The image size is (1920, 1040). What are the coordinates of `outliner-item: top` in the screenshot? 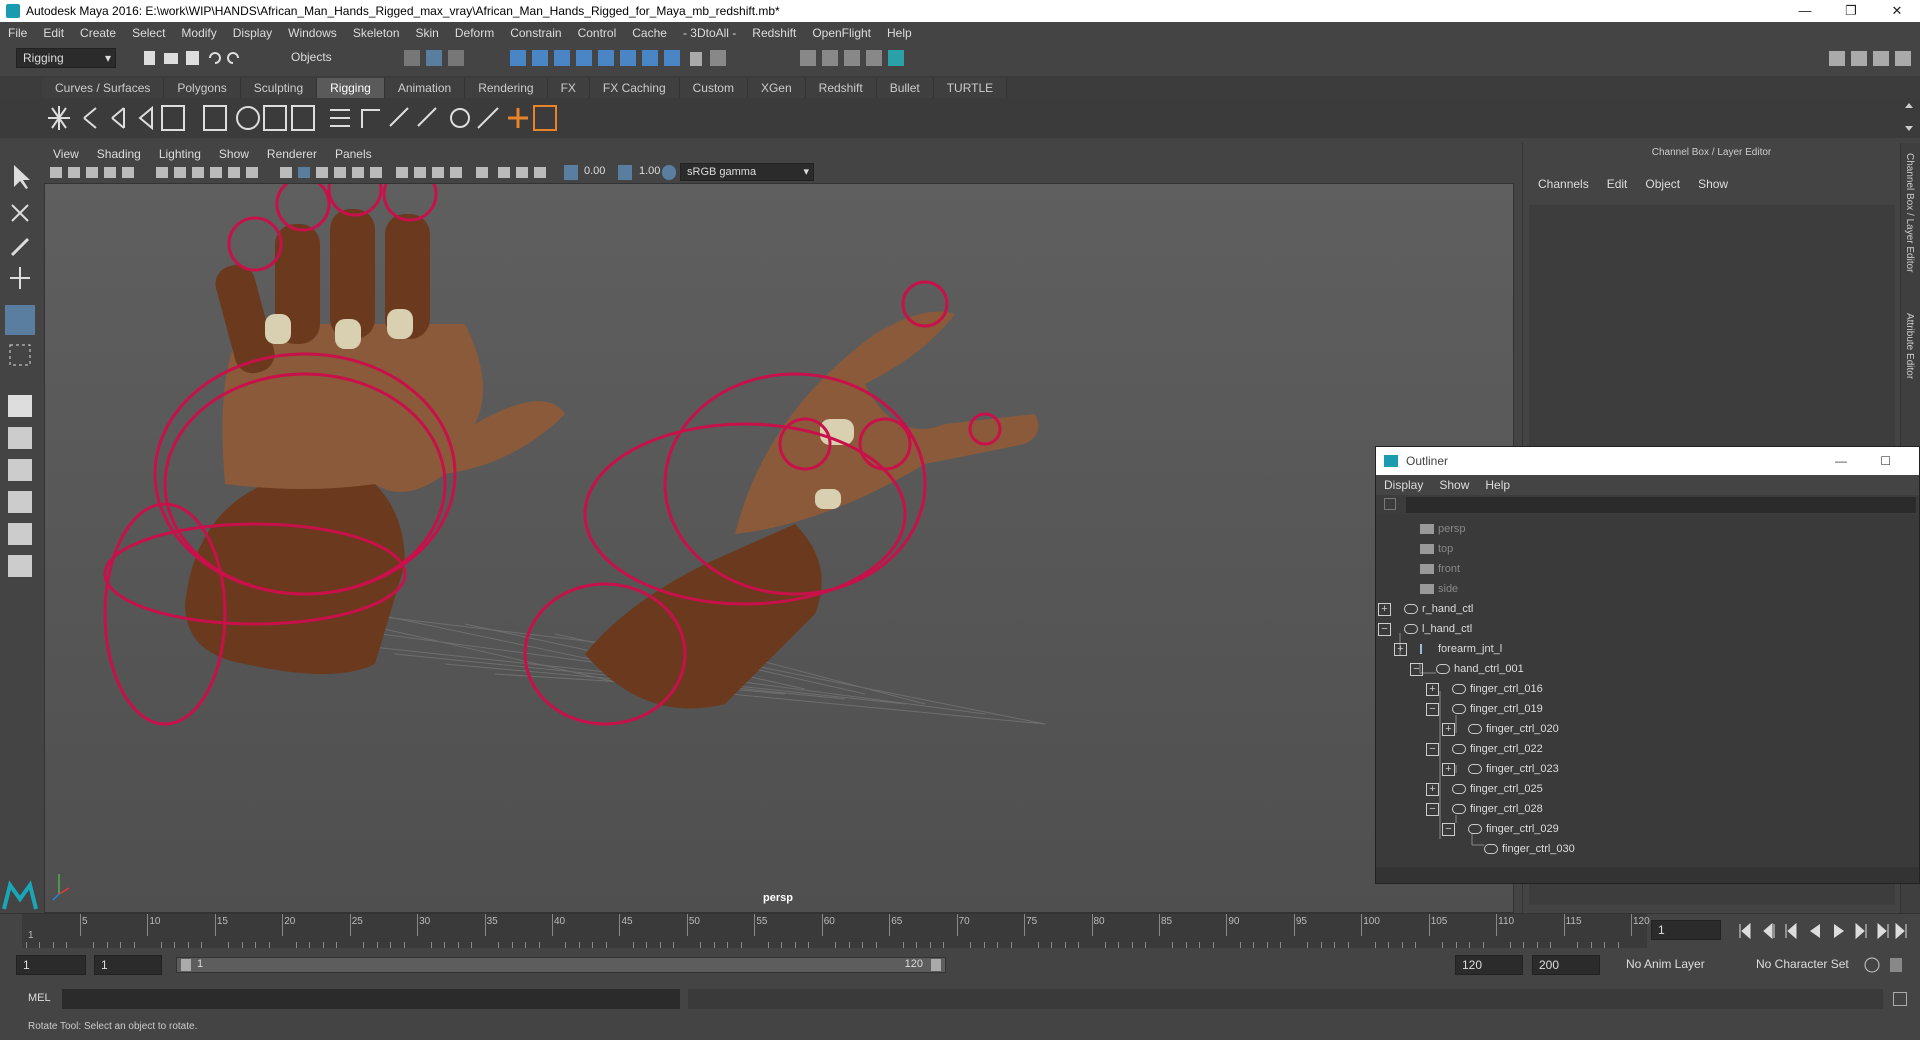 It's located at (1436, 549).